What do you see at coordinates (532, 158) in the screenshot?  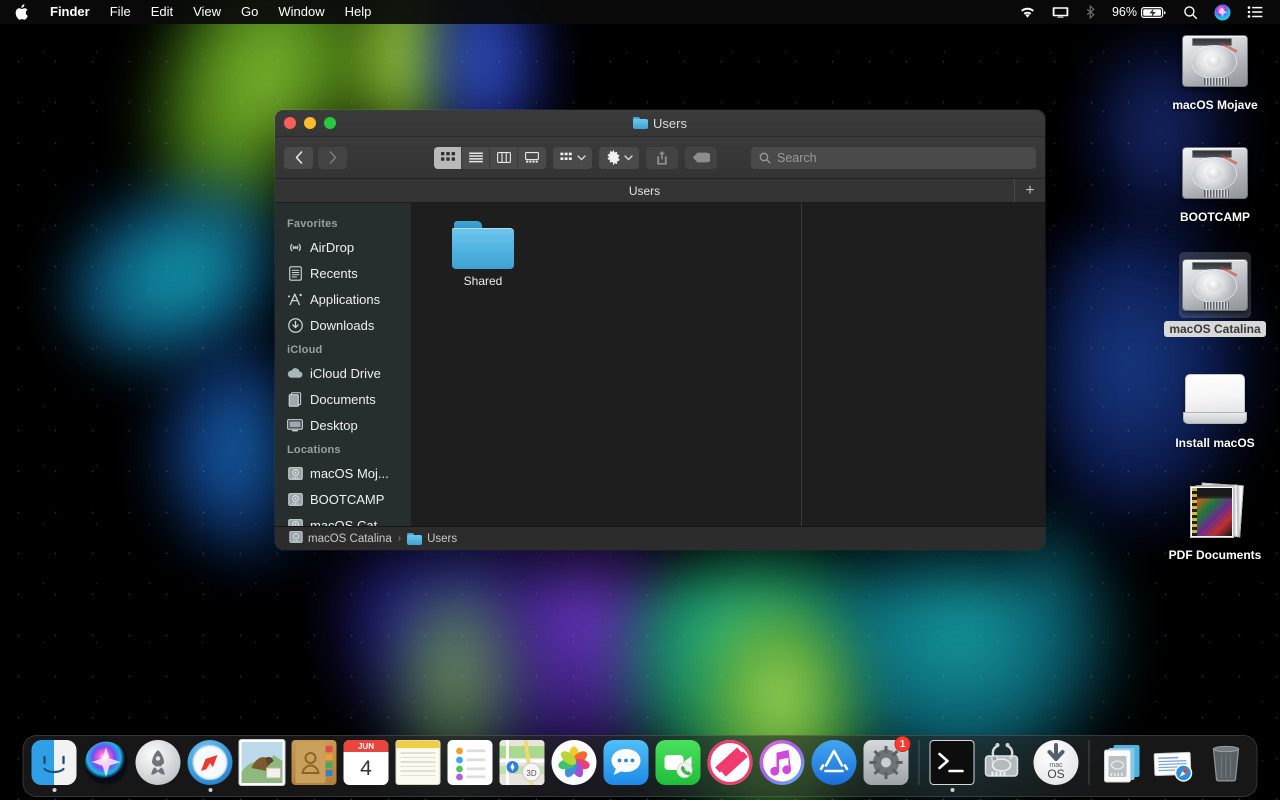 I see `gallery-view-button` at bounding box center [532, 158].